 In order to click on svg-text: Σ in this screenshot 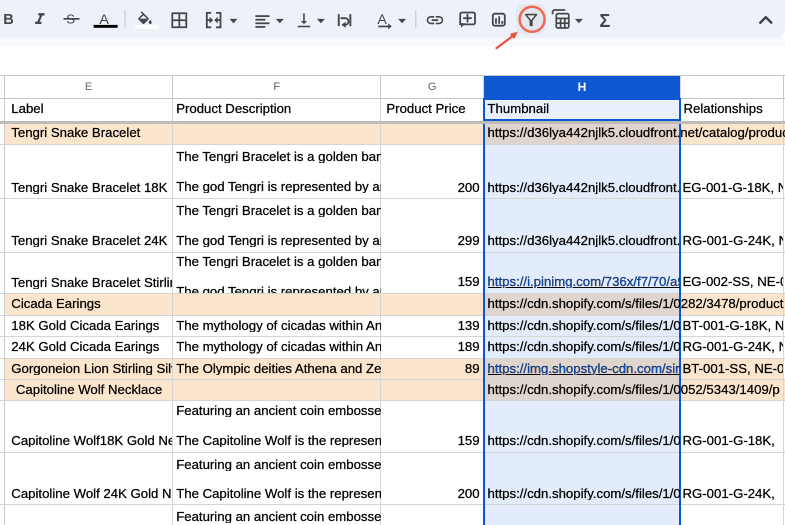, I will do `click(604, 21)`.